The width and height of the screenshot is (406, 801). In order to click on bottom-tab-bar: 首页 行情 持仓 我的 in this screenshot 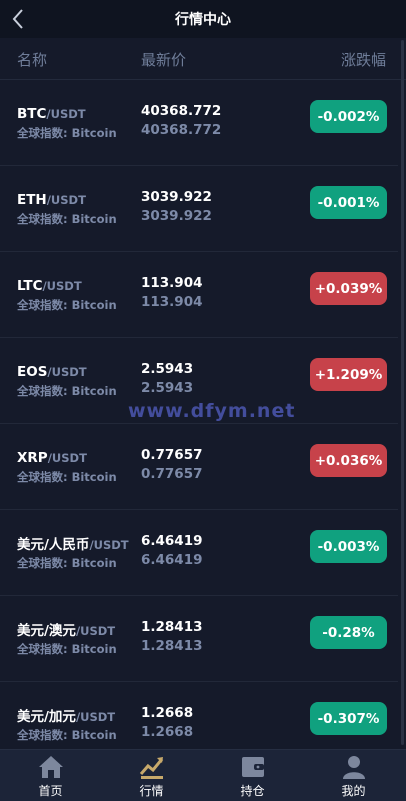, I will do `click(203, 775)`.